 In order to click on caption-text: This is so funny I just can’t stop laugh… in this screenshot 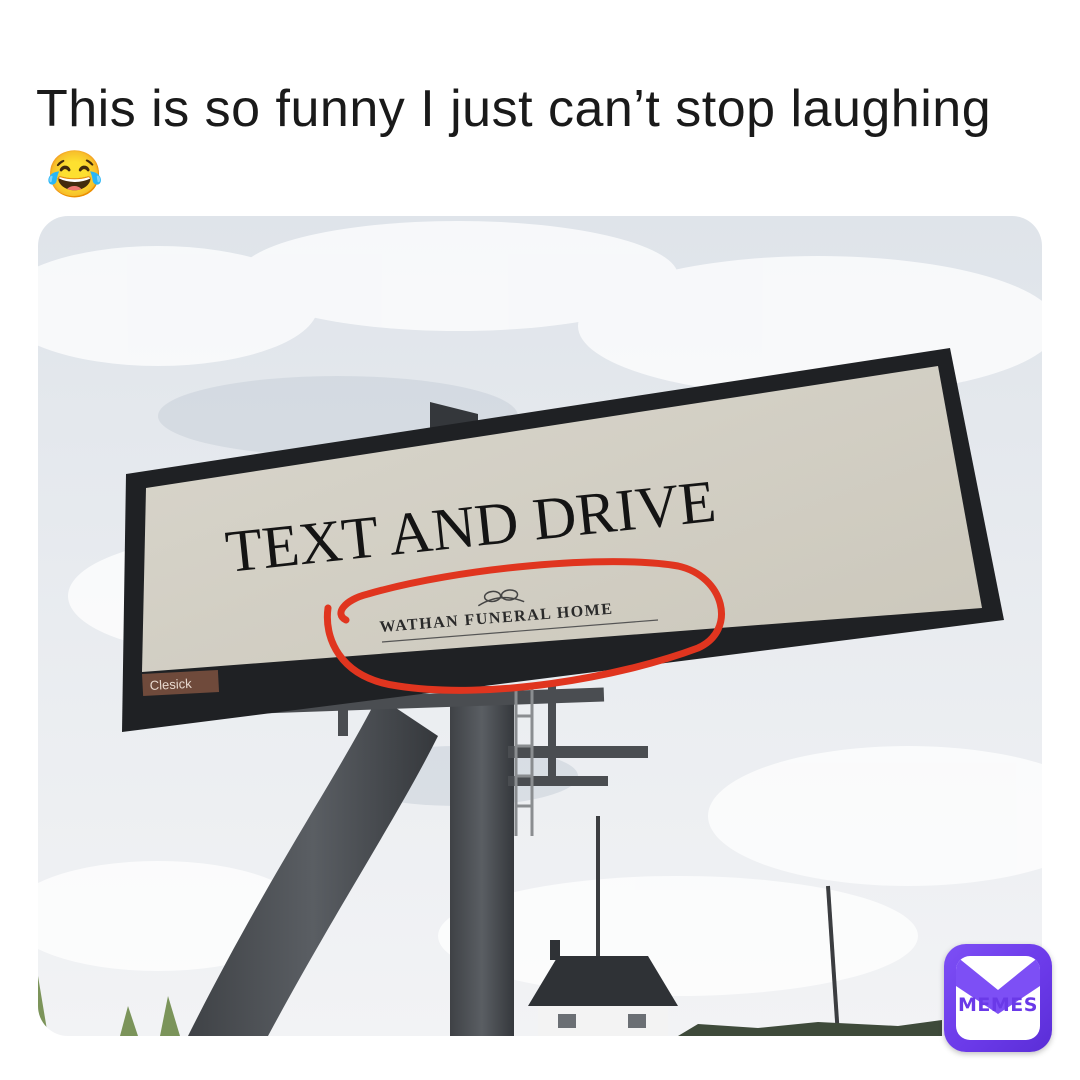, I will do `click(514, 109)`.